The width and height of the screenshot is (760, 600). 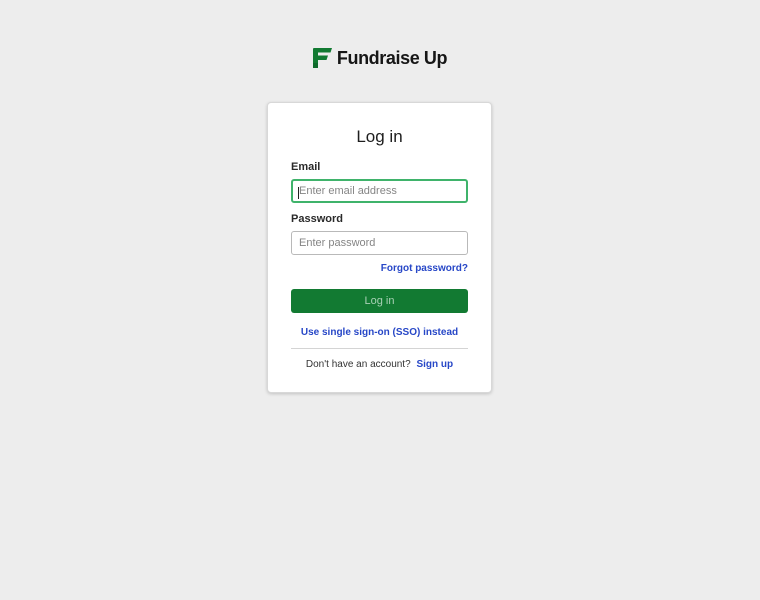 I want to click on password-label: Password, so click(x=317, y=219).